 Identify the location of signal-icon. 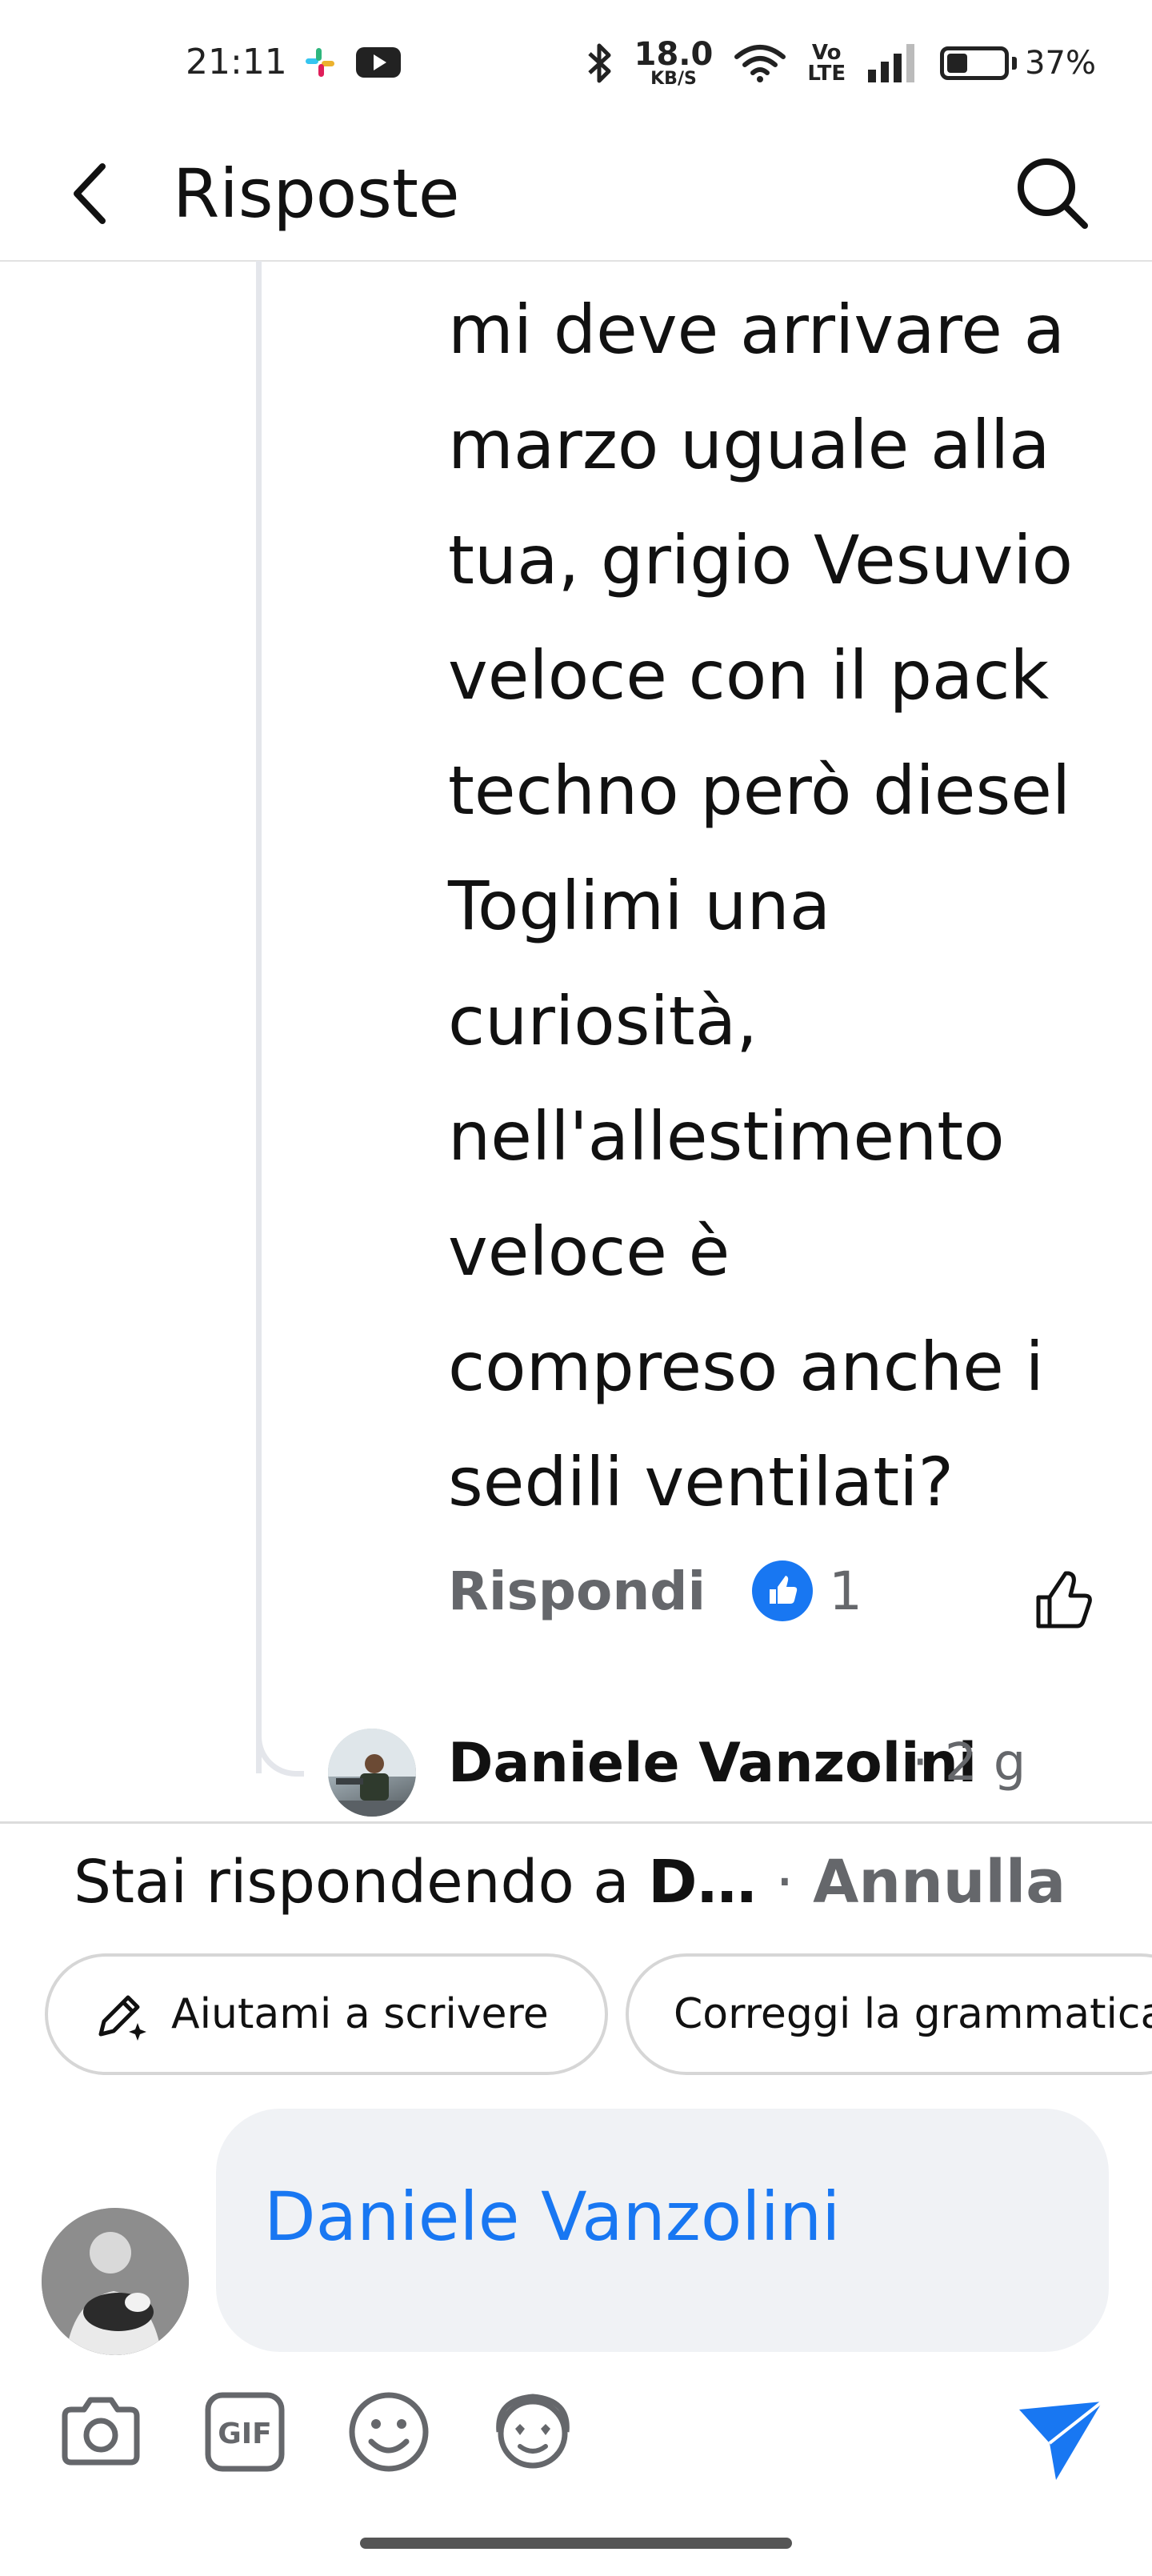
(891, 63).